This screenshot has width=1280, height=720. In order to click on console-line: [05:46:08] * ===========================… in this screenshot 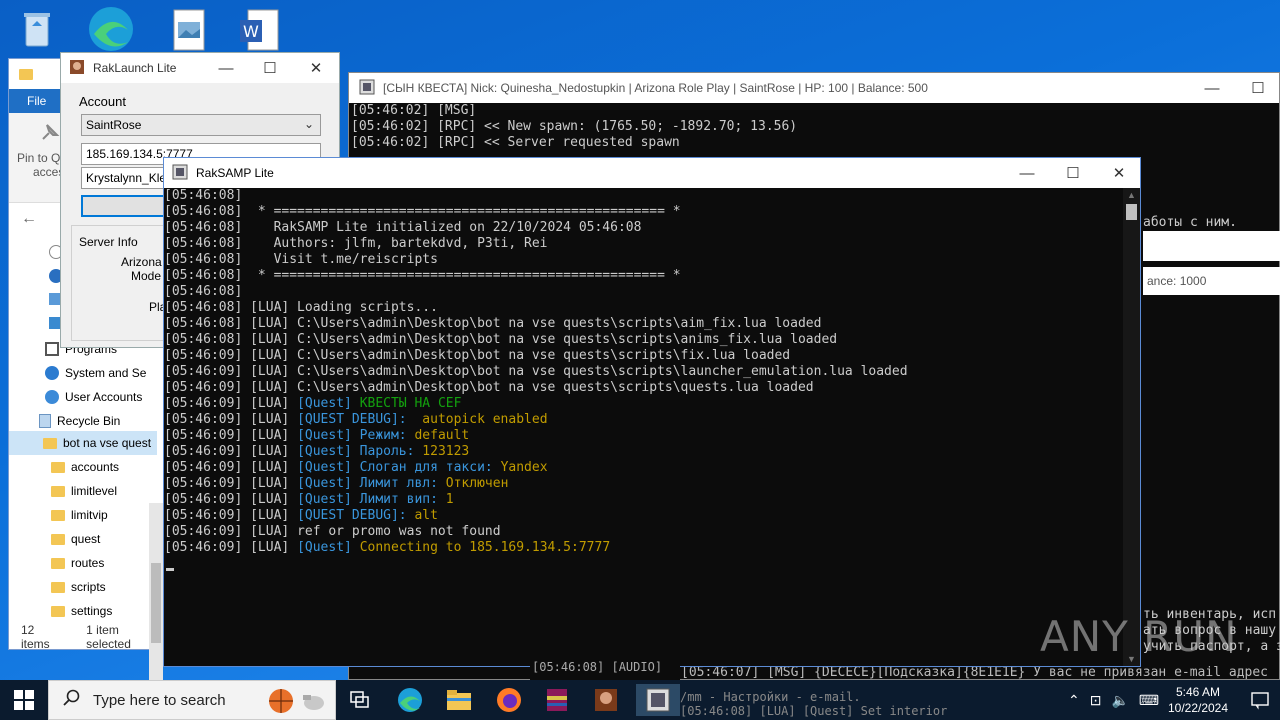, I will do `click(644, 212)`.